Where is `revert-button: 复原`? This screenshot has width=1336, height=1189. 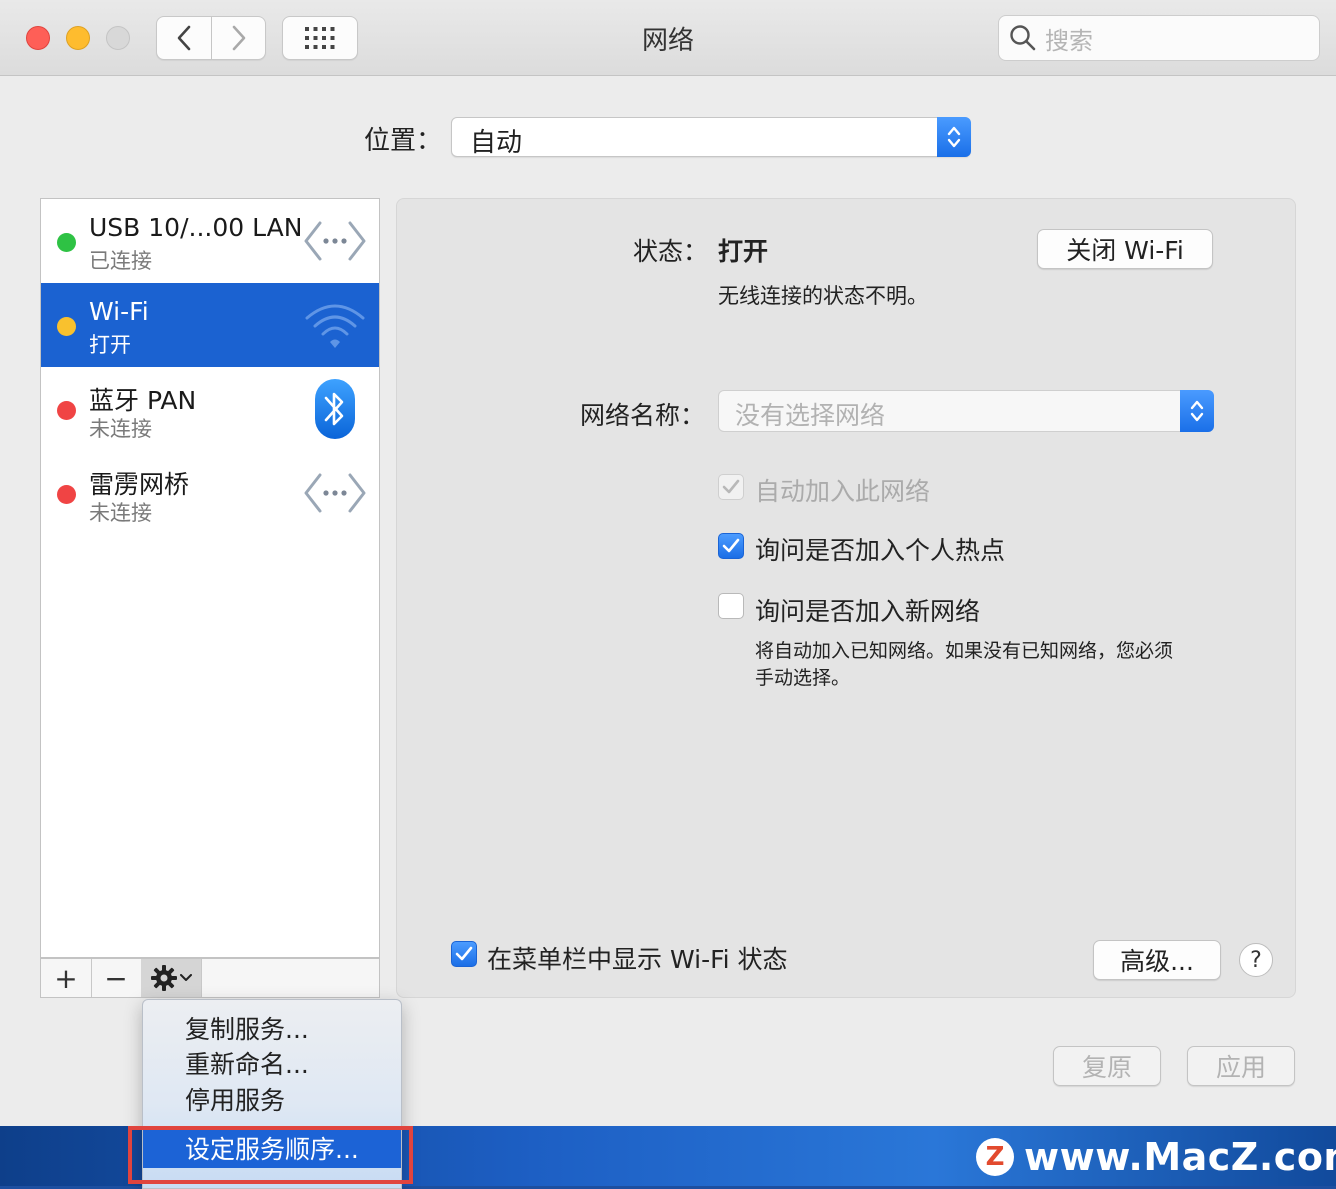 revert-button: 复原 is located at coordinates (1107, 1066).